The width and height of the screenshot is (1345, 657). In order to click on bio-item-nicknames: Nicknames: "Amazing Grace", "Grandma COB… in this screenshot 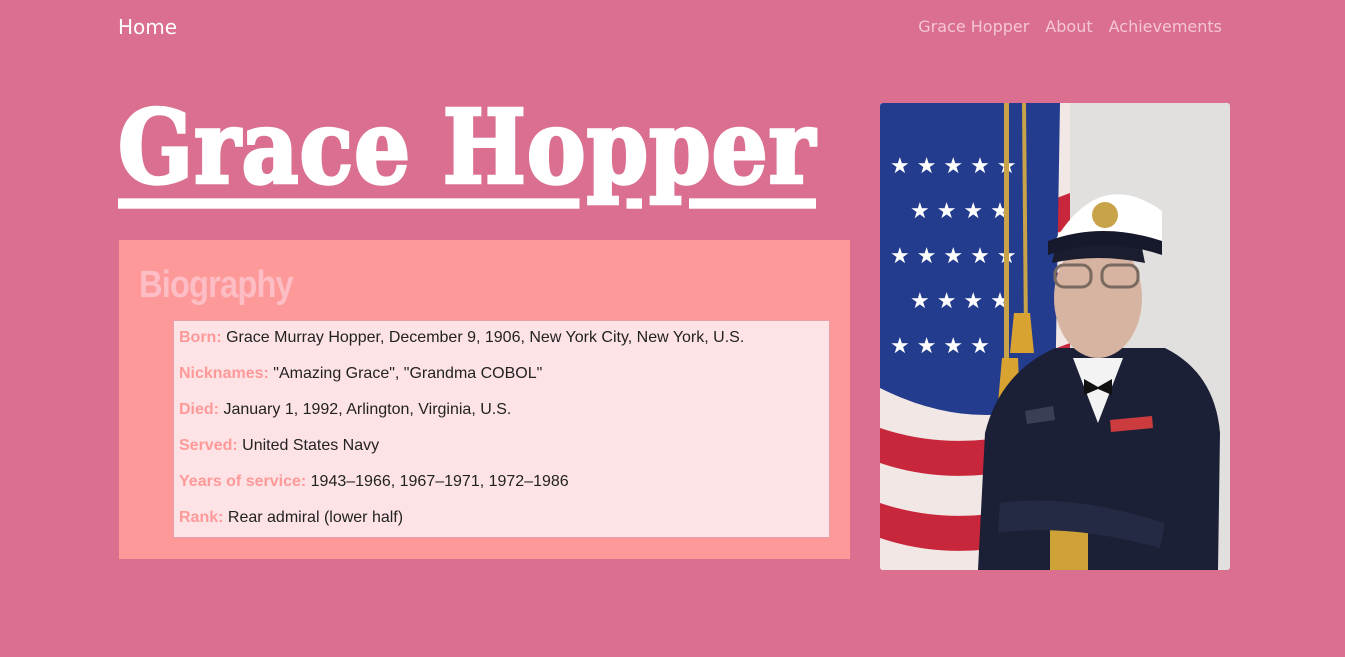, I will do `click(504, 381)`.